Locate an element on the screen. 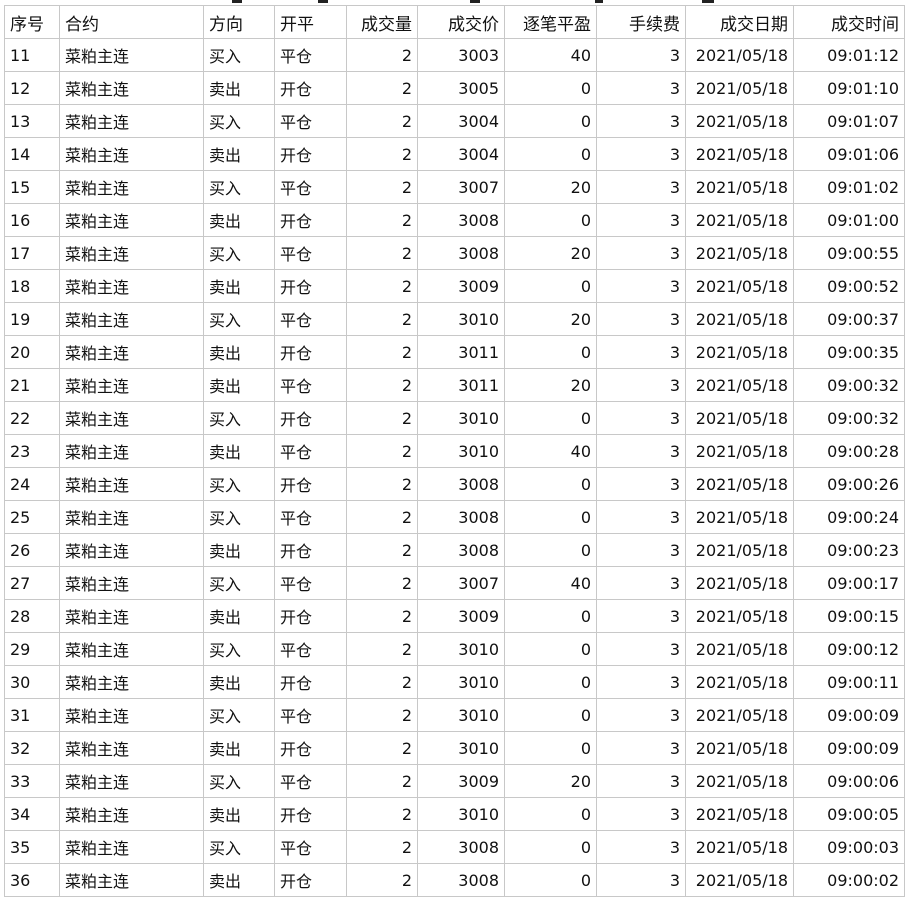 Image resolution: width=905 pixels, height=897 pixels. table-row: 14 菜粕主连 卖出 开仓 2 3004 0 3 2021/05/18 09:01:06 is located at coordinates (454, 154).